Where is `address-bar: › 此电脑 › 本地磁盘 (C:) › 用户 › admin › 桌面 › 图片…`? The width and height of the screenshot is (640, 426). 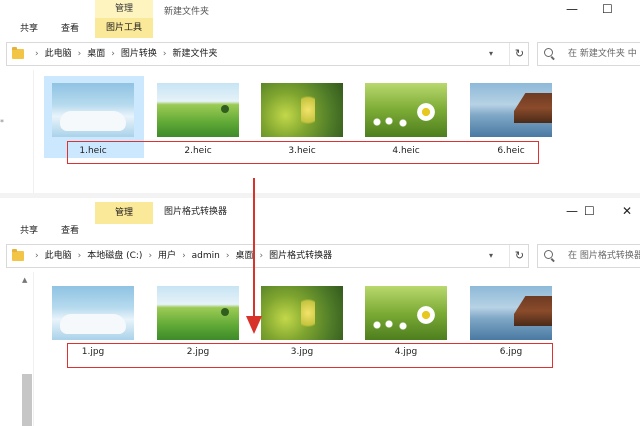
address-bar: › 此电脑 › 本地磁盘 (C:) › 用户 › admin › 桌面 › 图片… is located at coordinates (267, 256).